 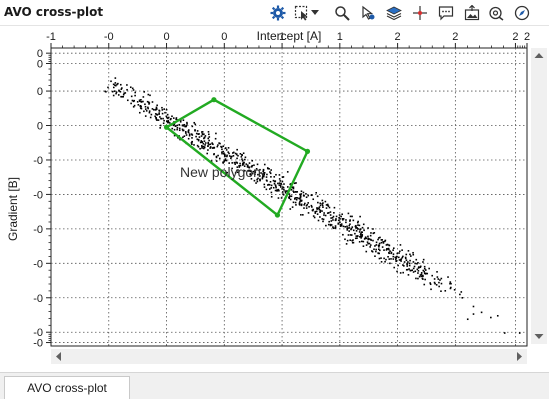 I want to click on scroll-down-icon, so click(x=539, y=336).